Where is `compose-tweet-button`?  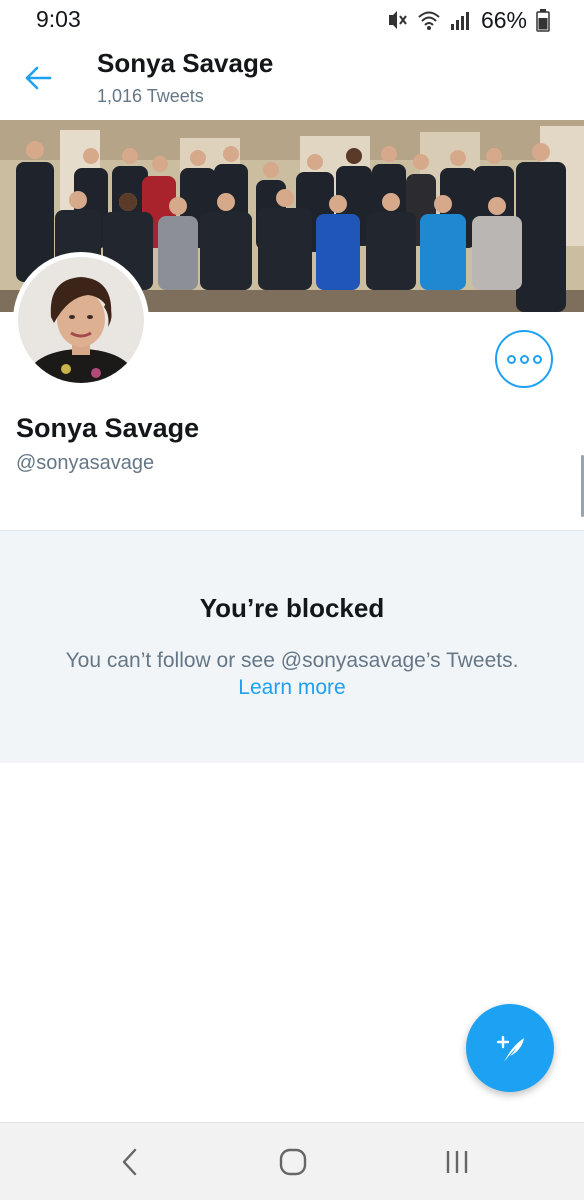
compose-tweet-button is located at coordinates (510, 1048).